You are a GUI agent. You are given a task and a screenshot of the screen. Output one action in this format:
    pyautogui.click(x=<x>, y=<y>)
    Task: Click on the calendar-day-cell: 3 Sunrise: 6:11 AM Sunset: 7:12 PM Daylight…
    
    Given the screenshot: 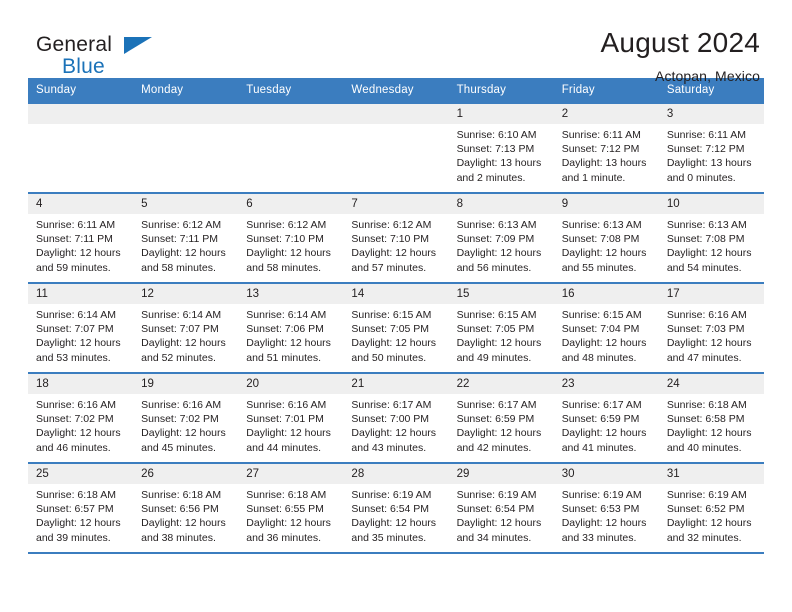 What is the action you would take?
    pyautogui.click(x=711, y=147)
    